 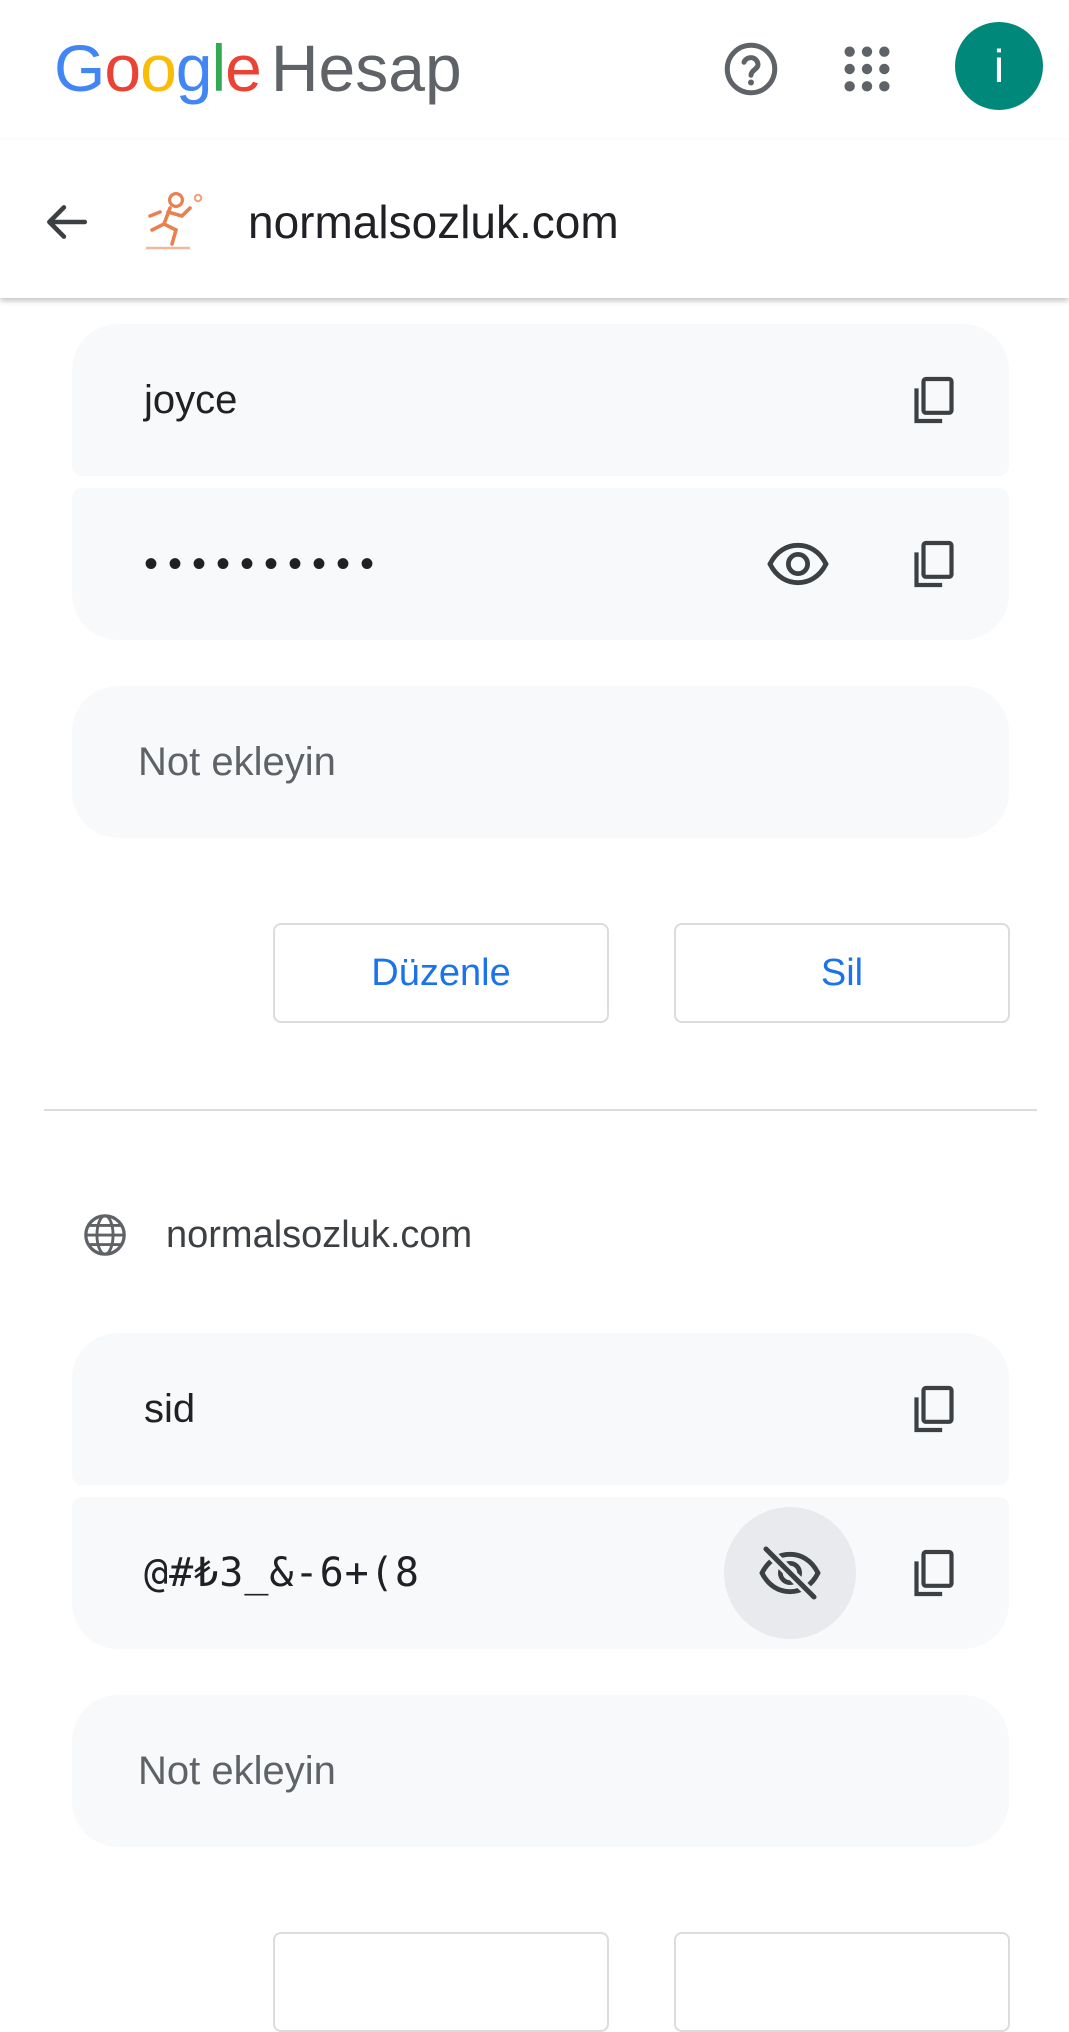 I want to click on hide-password-button, so click(x=790, y=1573).